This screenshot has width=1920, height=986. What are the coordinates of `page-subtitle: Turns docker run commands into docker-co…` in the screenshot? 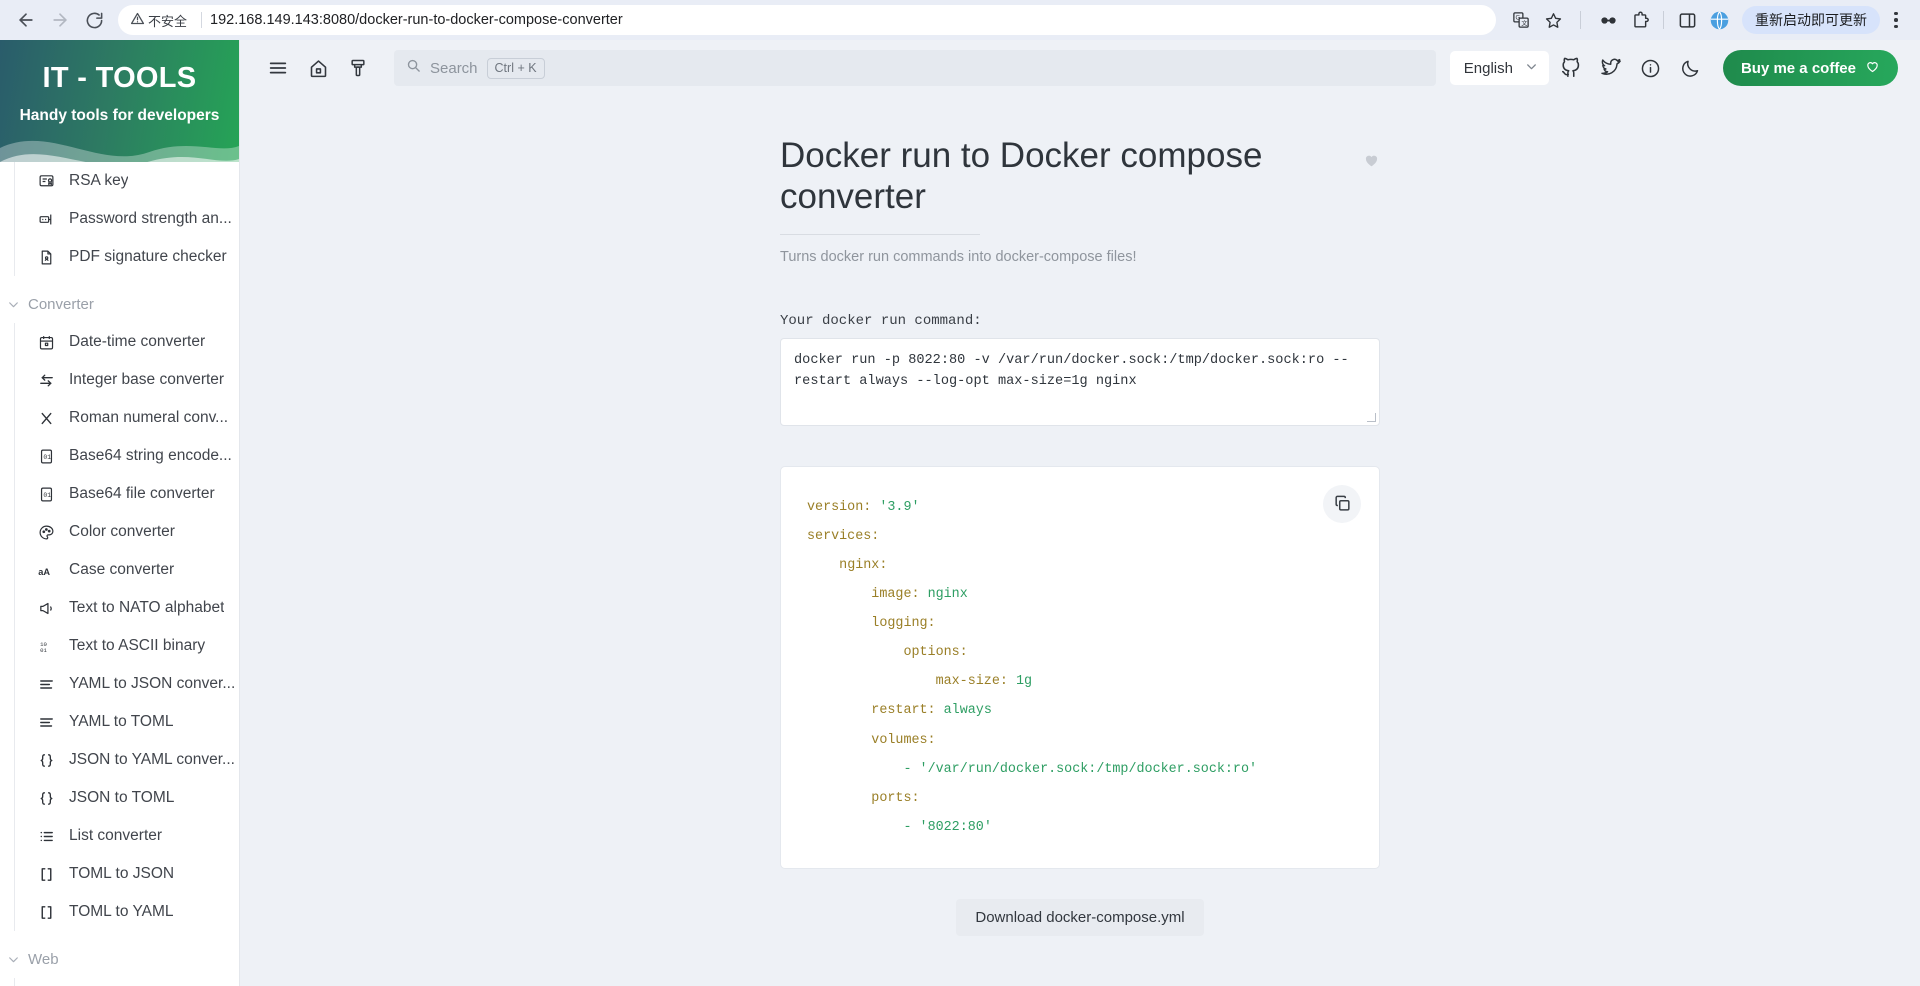 It's located at (958, 256).